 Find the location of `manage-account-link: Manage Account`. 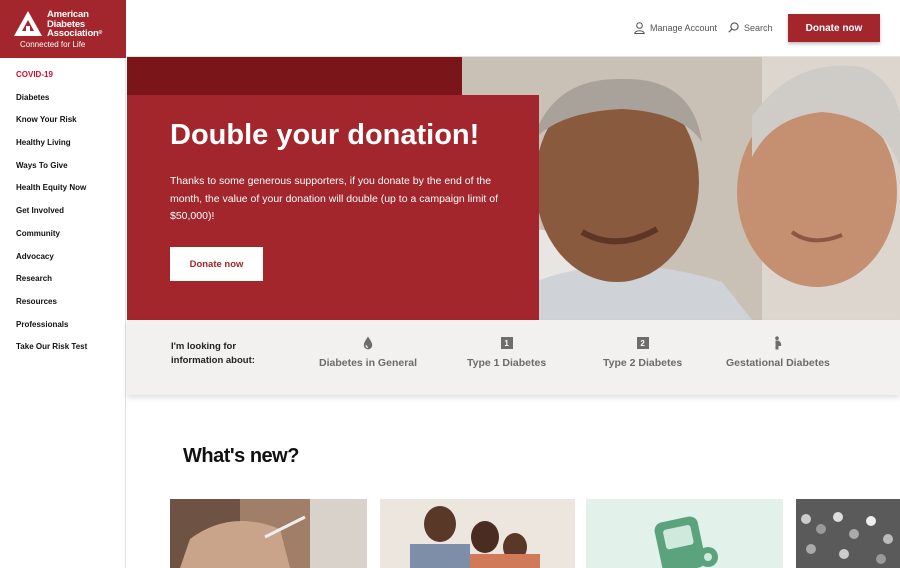

manage-account-link: Manage Account is located at coordinates (675, 28).